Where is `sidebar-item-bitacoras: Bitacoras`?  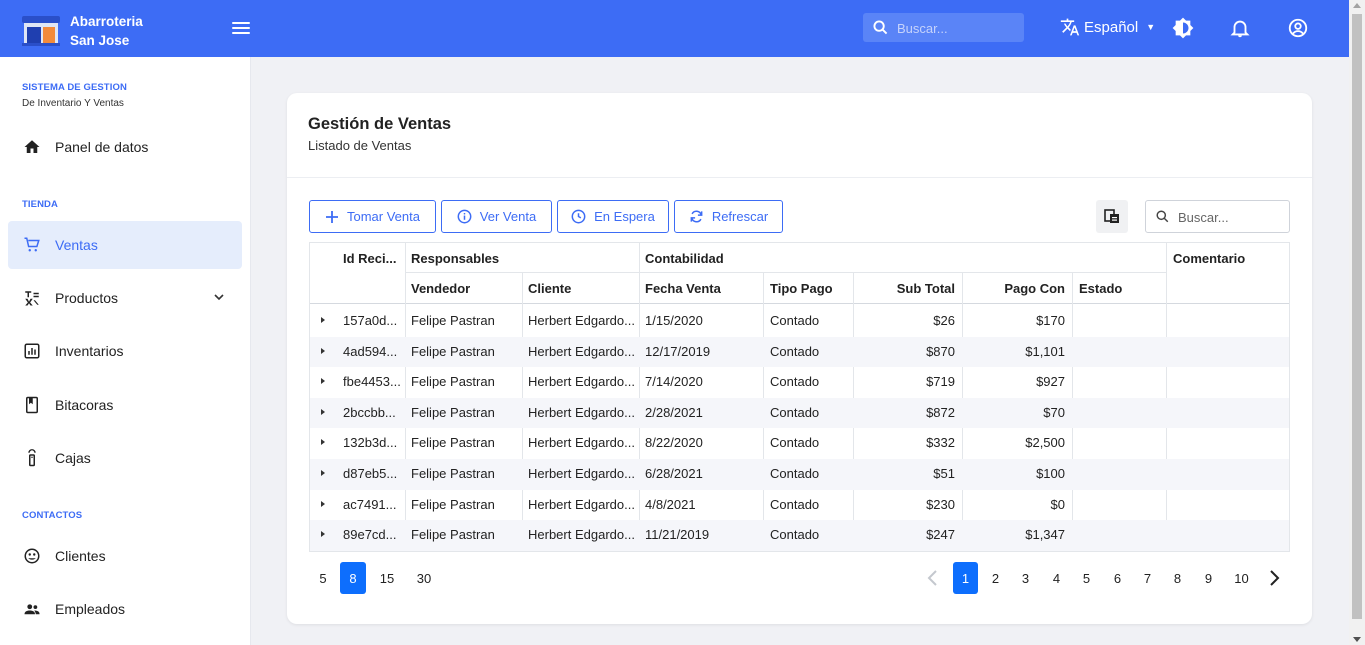 sidebar-item-bitacoras: Bitacoras is located at coordinates (125, 405).